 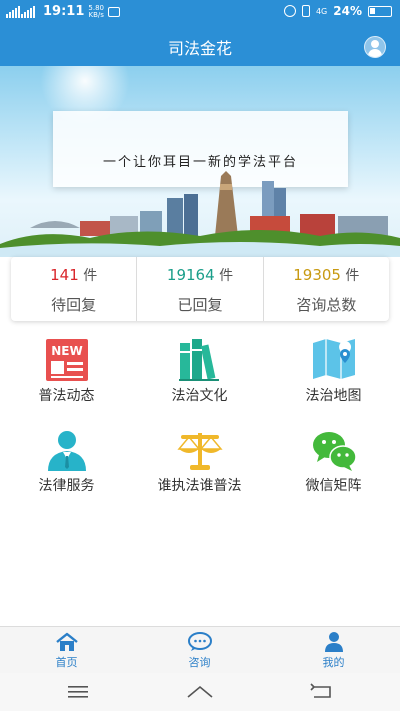 I want to click on feature-wechat-matrix: 微信矩阵, so click(x=333, y=465).